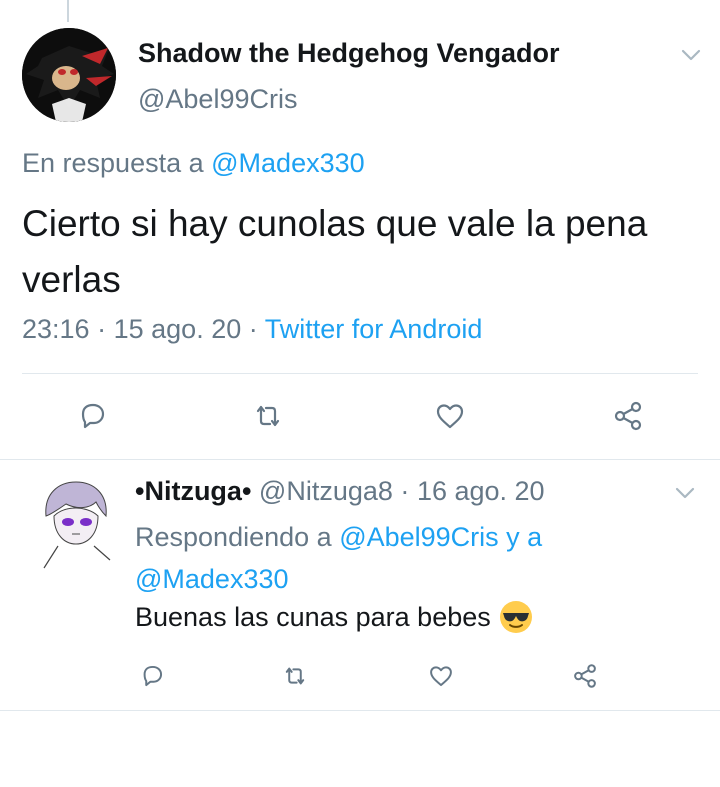 Image resolution: width=720 pixels, height=787 pixels. I want to click on reply-context: En respuesta a @Madex330, so click(193, 163).